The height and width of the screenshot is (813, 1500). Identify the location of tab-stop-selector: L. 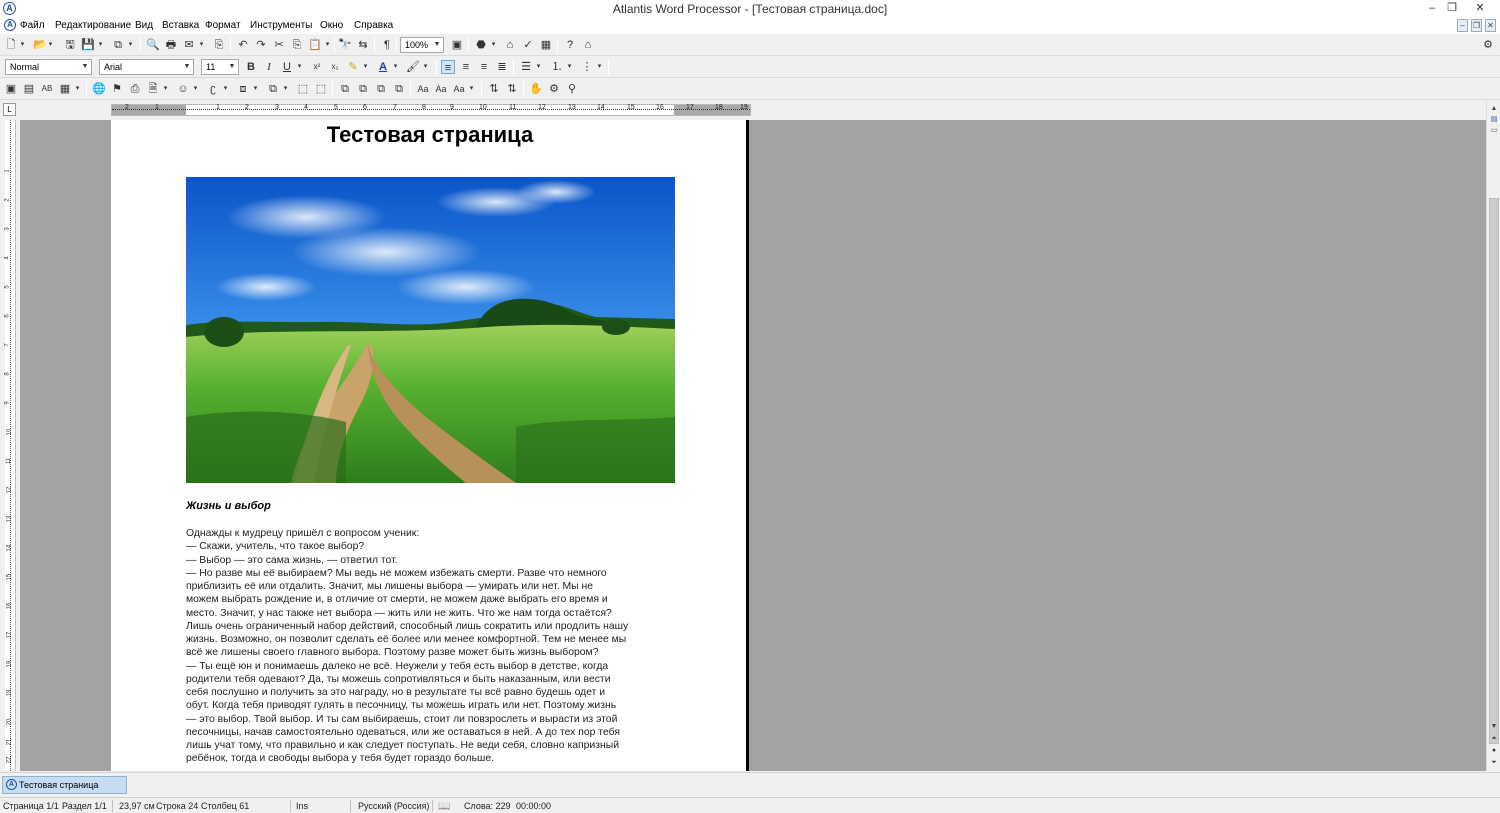
(9, 109).